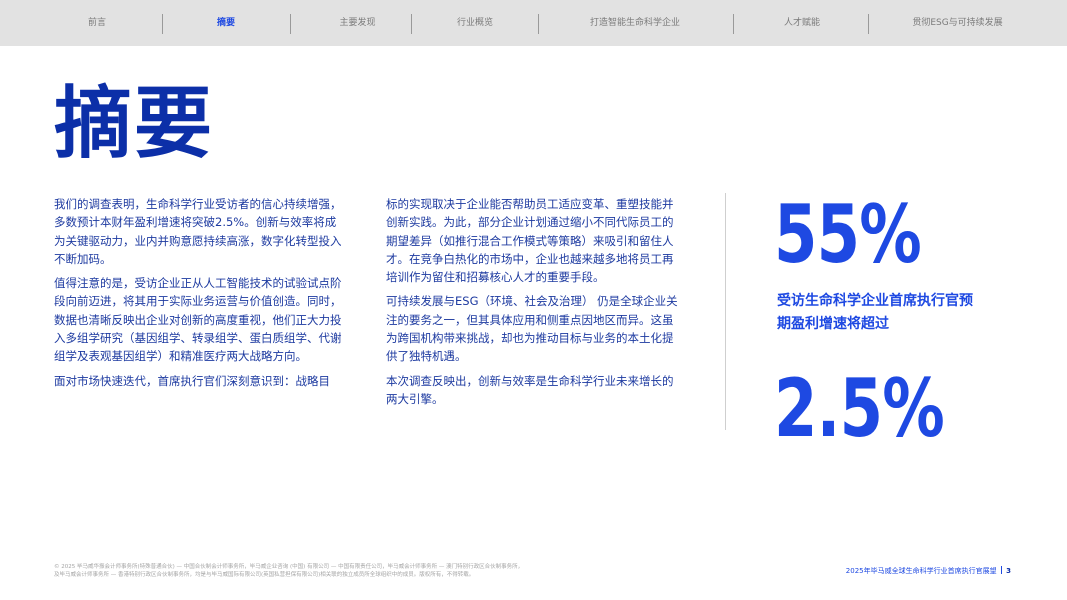  I want to click on page-number: 3, so click(1008, 571).